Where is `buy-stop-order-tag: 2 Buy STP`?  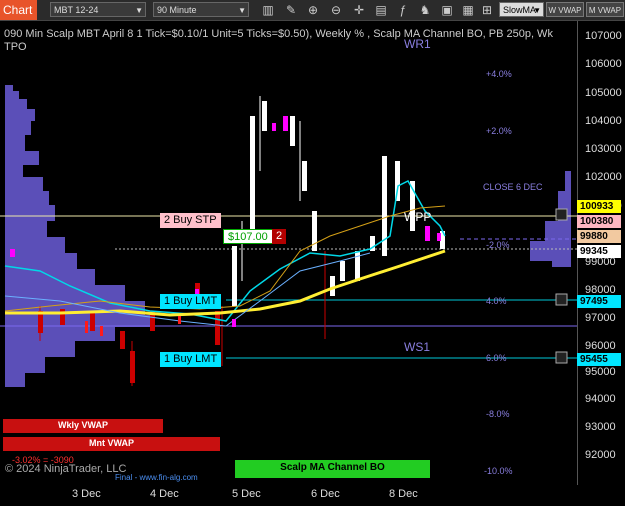
buy-stop-order-tag: 2 Buy STP is located at coordinates (190, 220).